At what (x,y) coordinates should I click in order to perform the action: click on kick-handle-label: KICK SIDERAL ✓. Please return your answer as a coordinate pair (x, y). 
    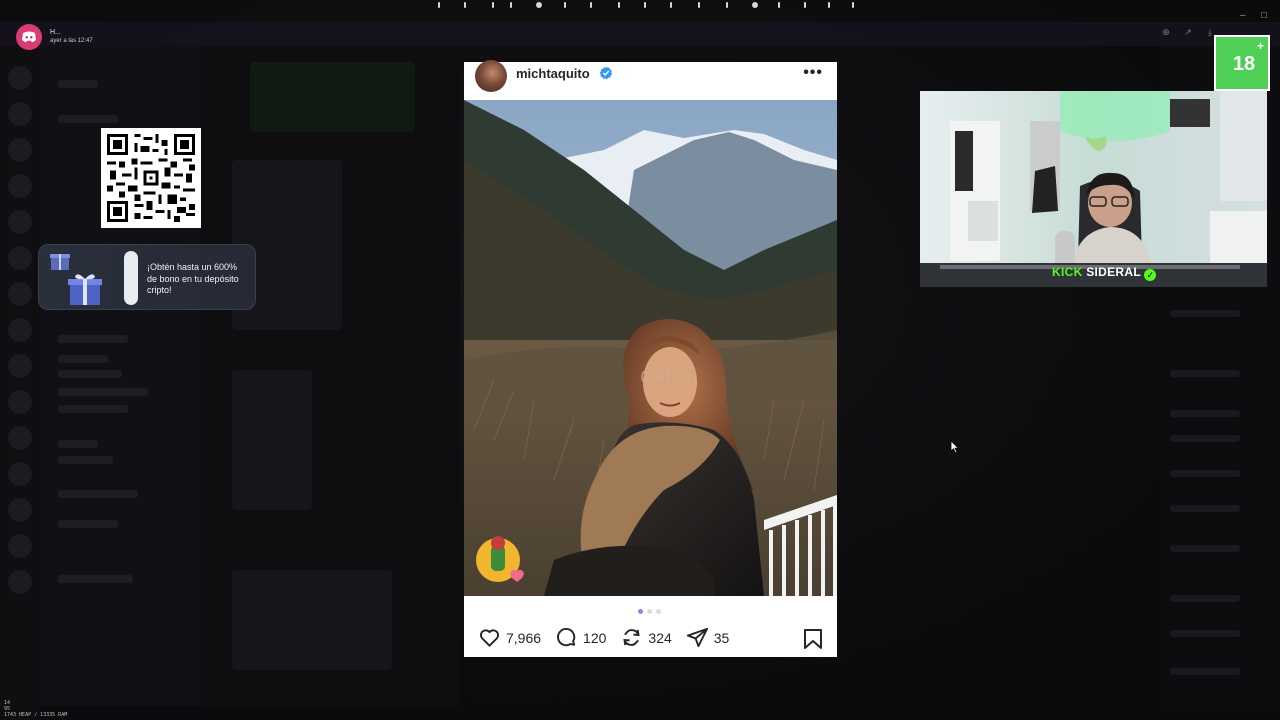
    Looking at the image, I should click on (1104, 273).